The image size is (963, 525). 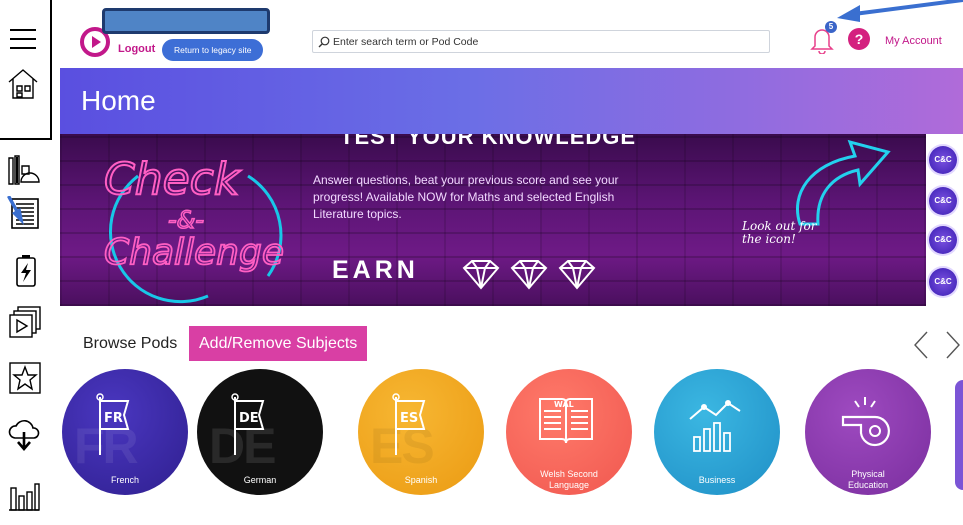 What do you see at coordinates (172, 179) in the screenshot?
I see `logo-check-text: Check` at bounding box center [172, 179].